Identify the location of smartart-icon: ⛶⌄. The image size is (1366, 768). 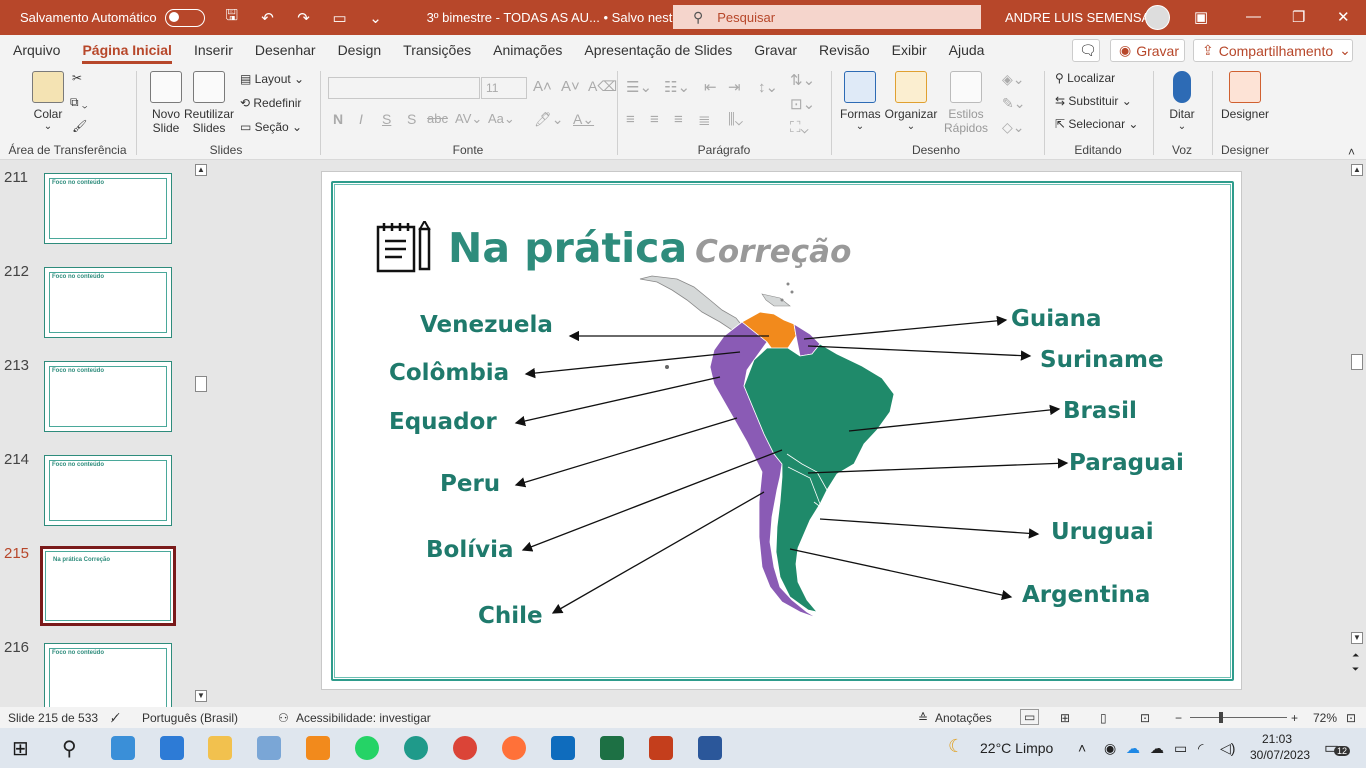
(799, 127).